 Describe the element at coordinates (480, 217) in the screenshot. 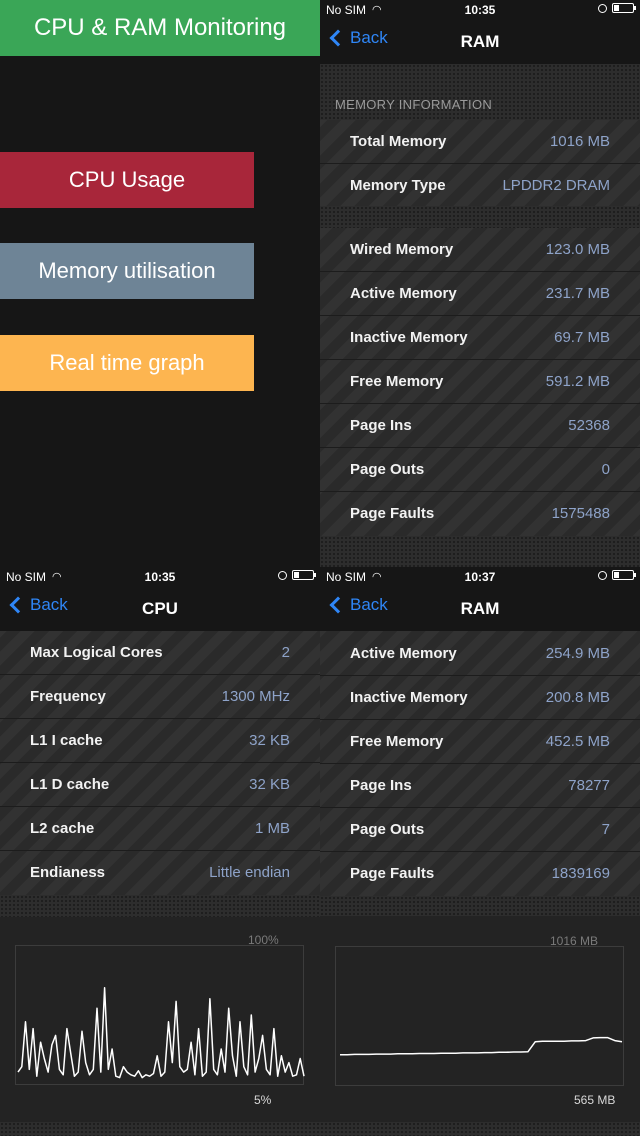

I see `group-separator` at that location.